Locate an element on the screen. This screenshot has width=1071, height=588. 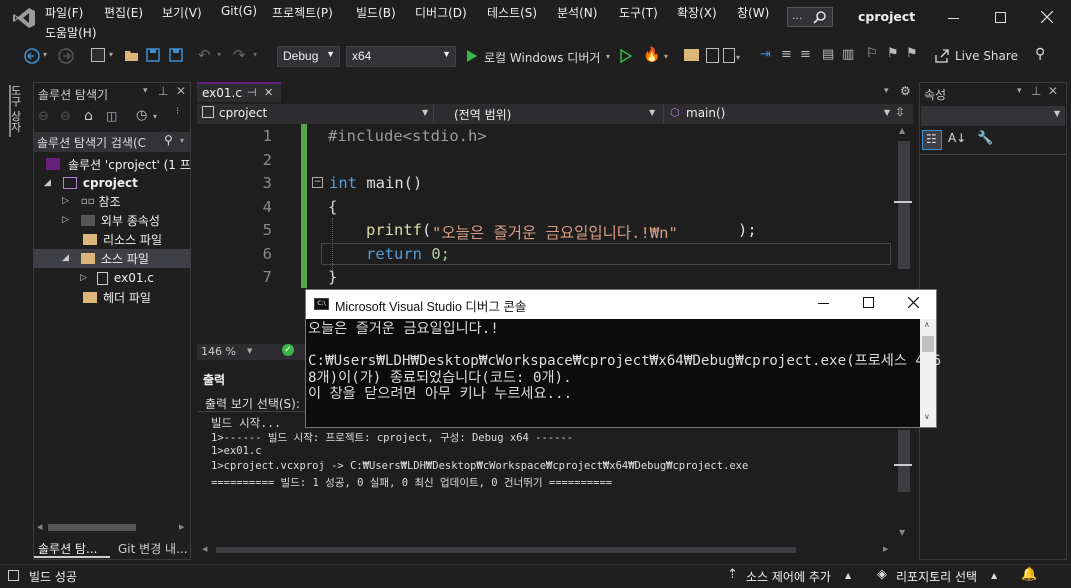
comment-icon: ▤ is located at coordinates (828, 54).